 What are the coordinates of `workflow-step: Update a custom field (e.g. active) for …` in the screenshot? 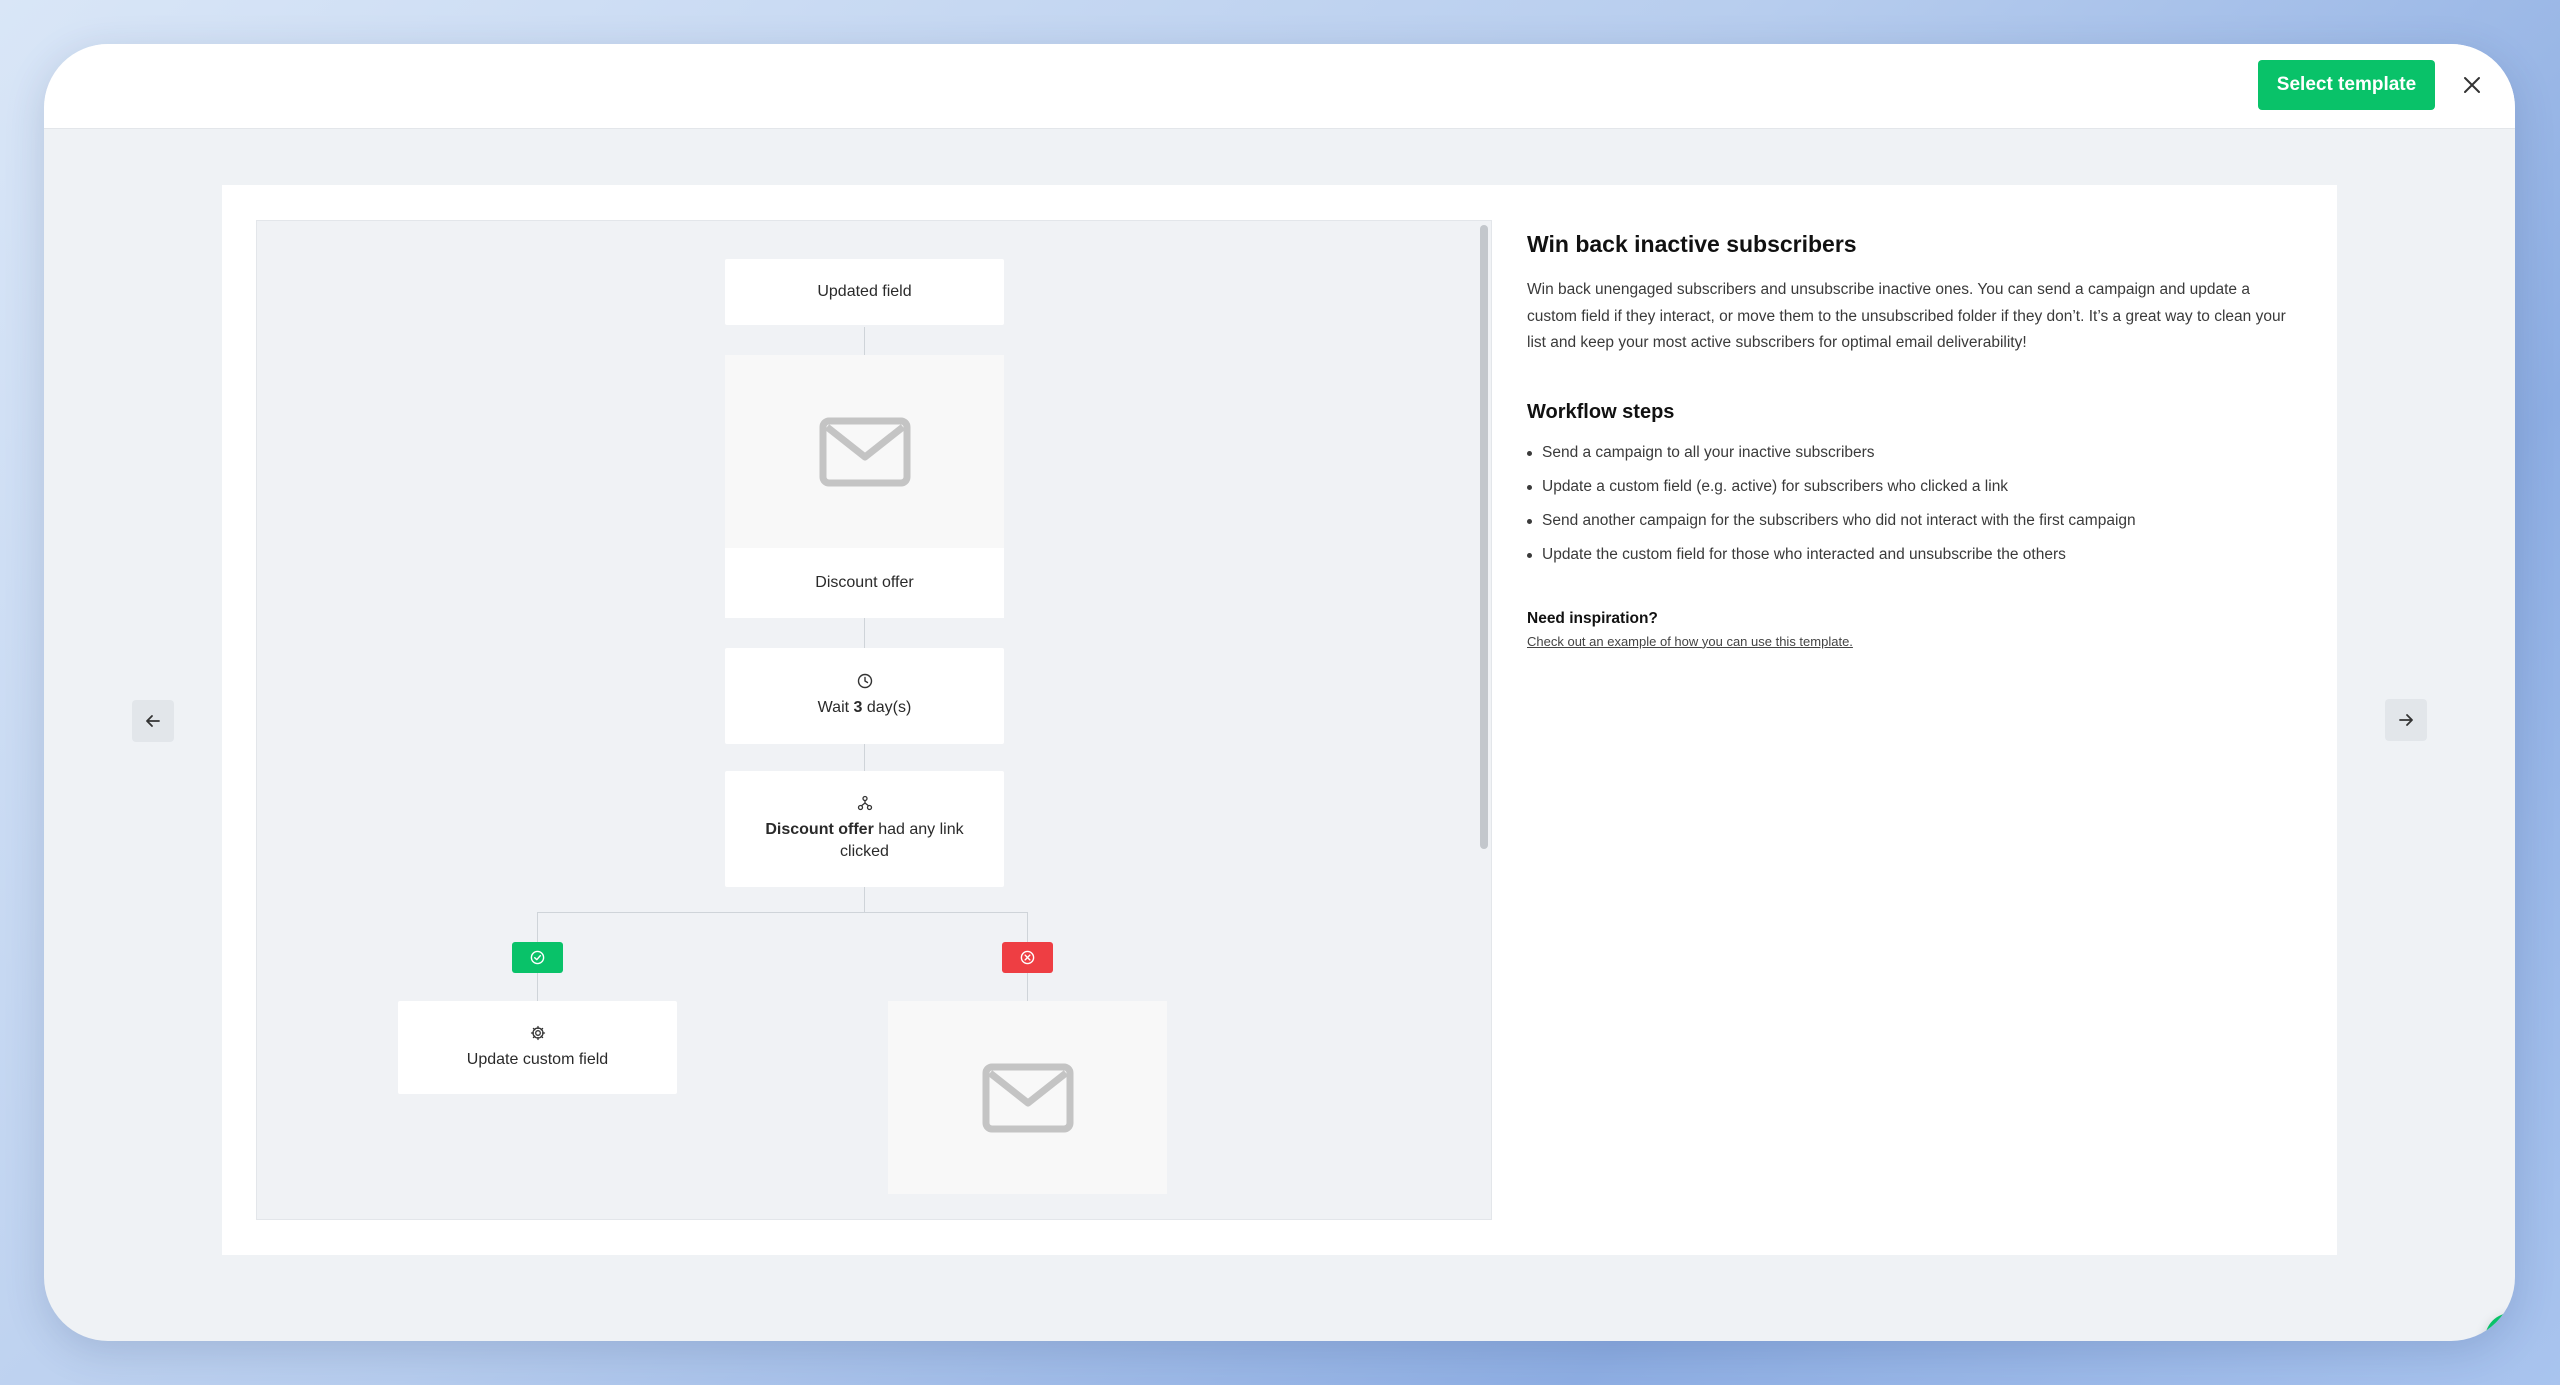 It's located at (1907, 487).